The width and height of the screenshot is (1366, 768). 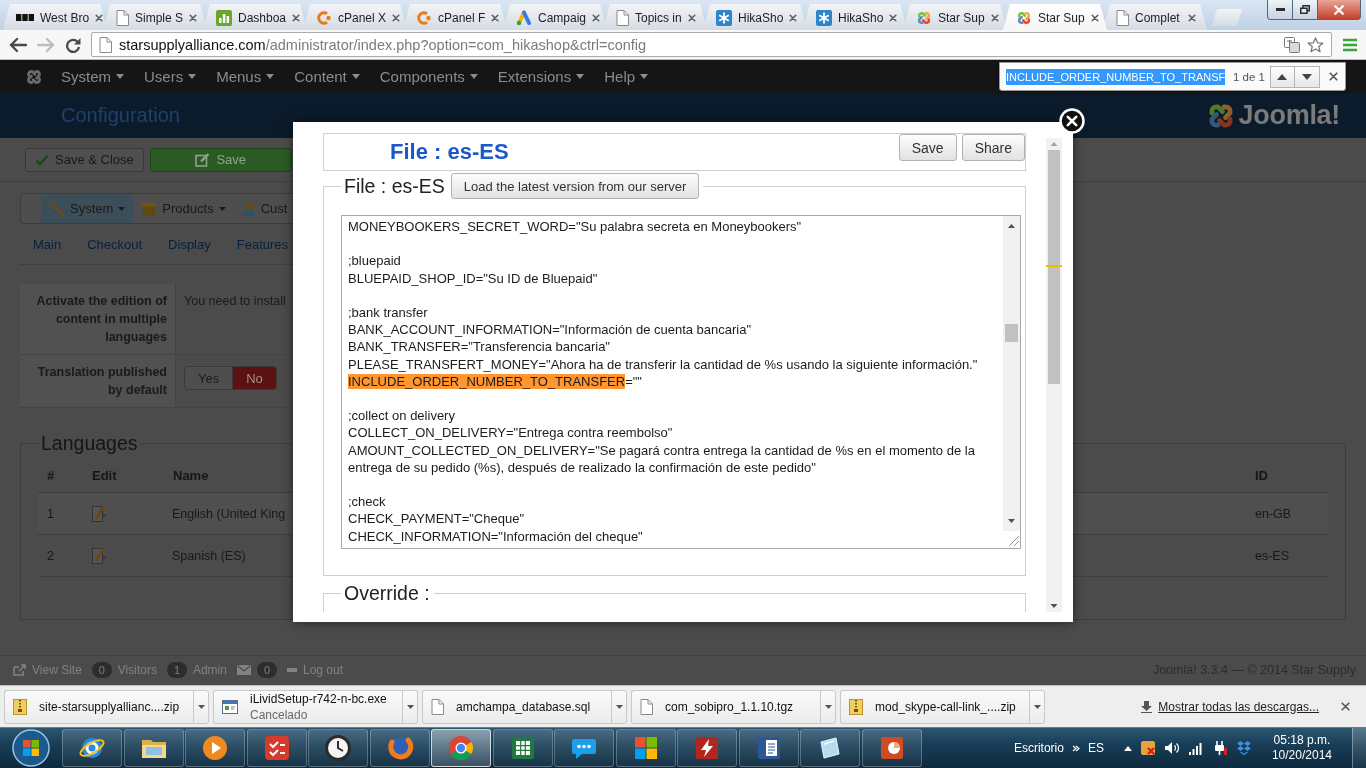 What do you see at coordinates (1155, 17) in the screenshot?
I see `browser-tab: Complet` at bounding box center [1155, 17].